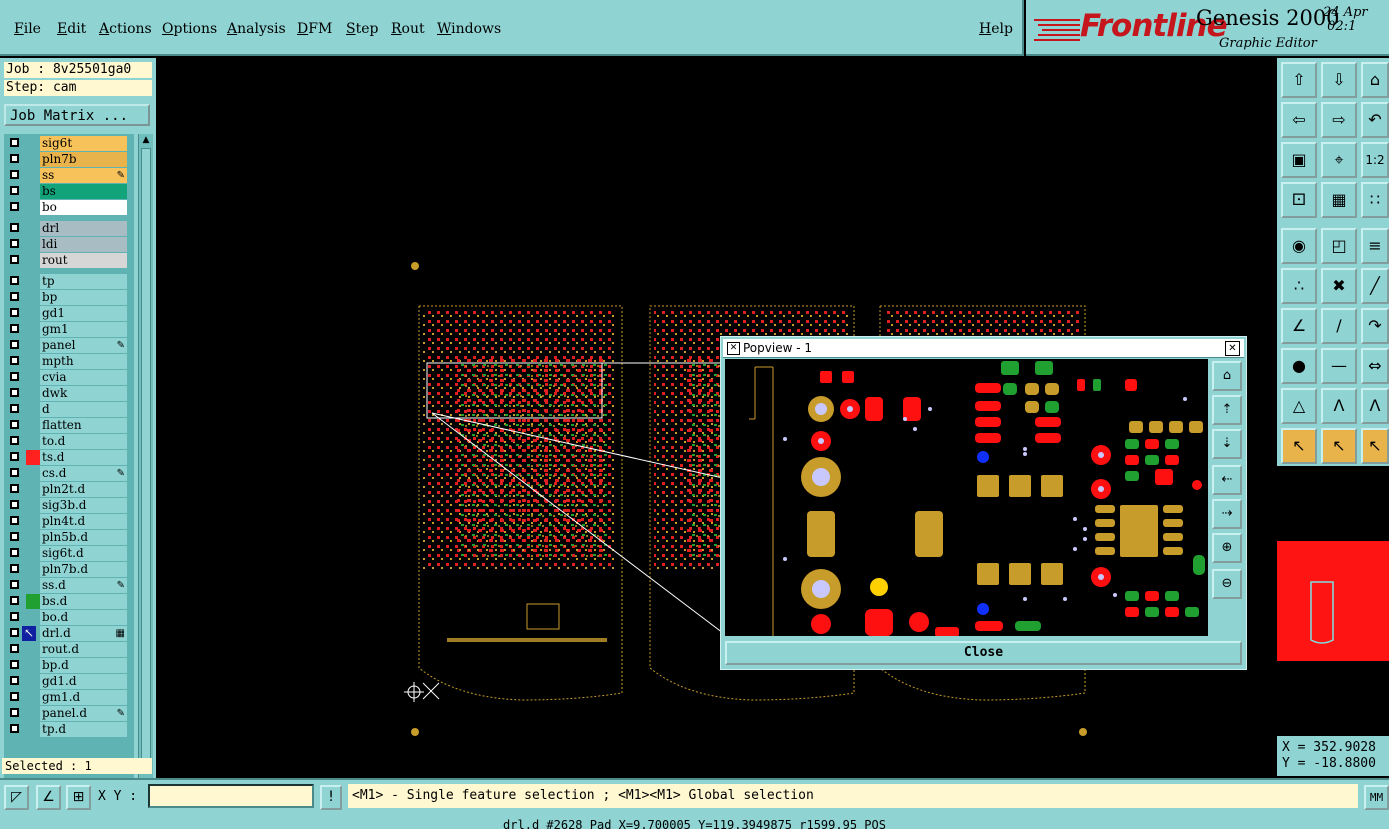  I want to click on layer-row: ldi, so click(66, 244).